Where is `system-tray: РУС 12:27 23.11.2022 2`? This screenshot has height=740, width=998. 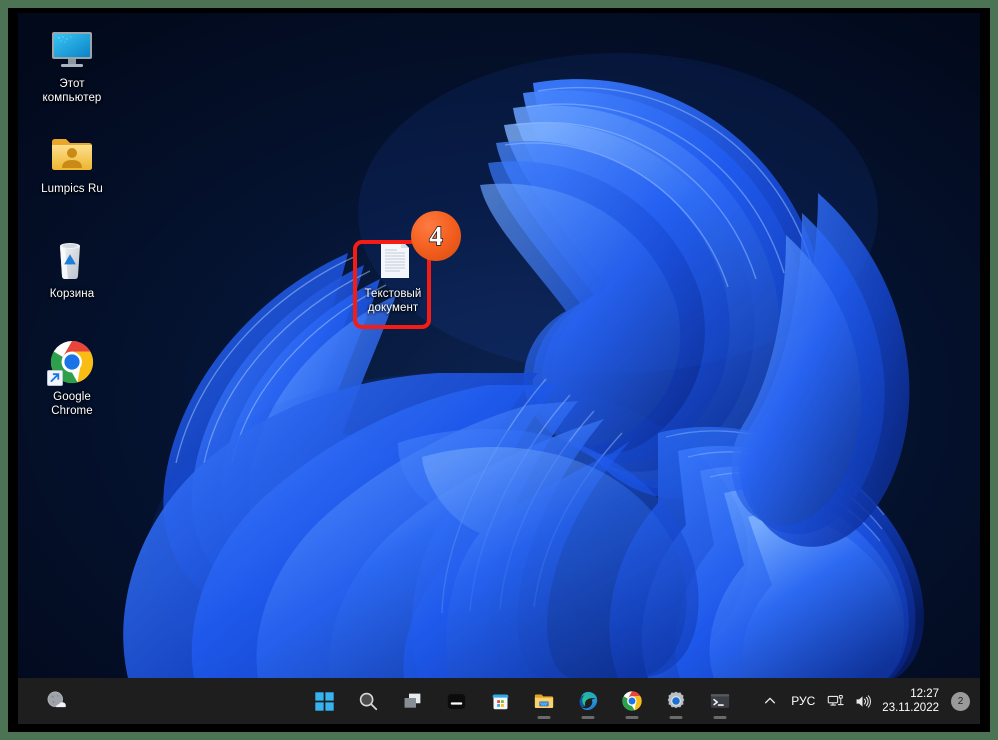 system-tray: РУС 12:27 23.11.2022 2 is located at coordinates (868, 701).